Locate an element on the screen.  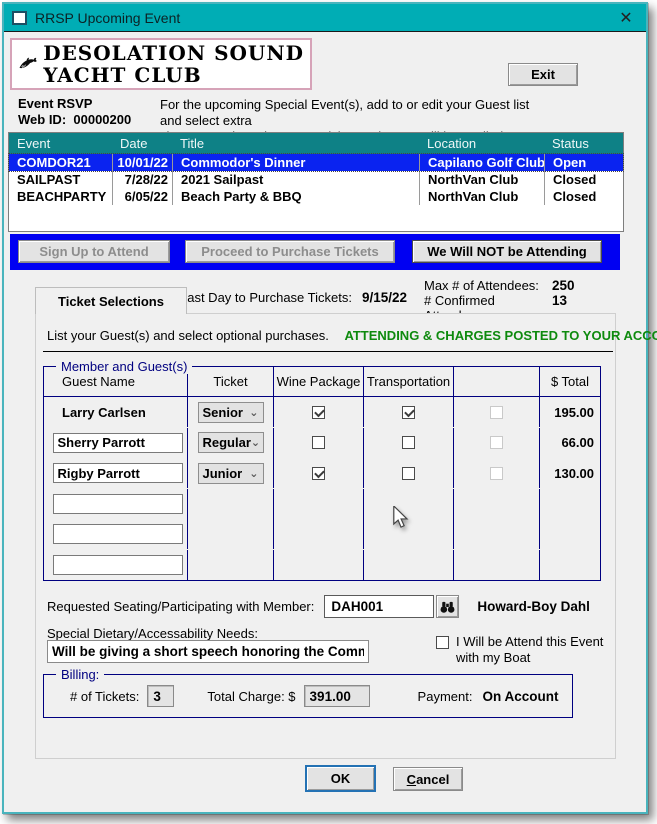
cancel-button: Cancel is located at coordinates (428, 779).